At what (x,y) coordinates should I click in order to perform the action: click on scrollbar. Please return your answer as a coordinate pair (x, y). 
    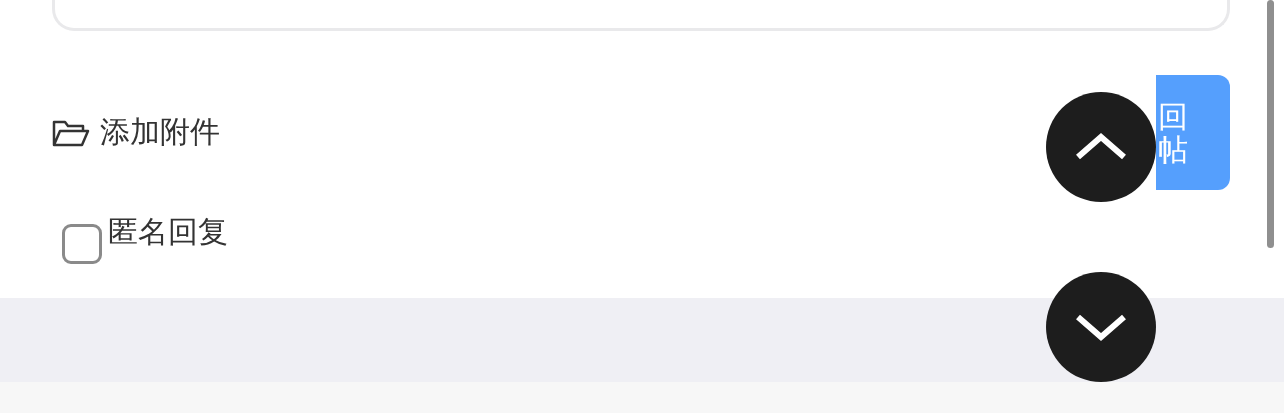
    Looking at the image, I should click on (1270, 124).